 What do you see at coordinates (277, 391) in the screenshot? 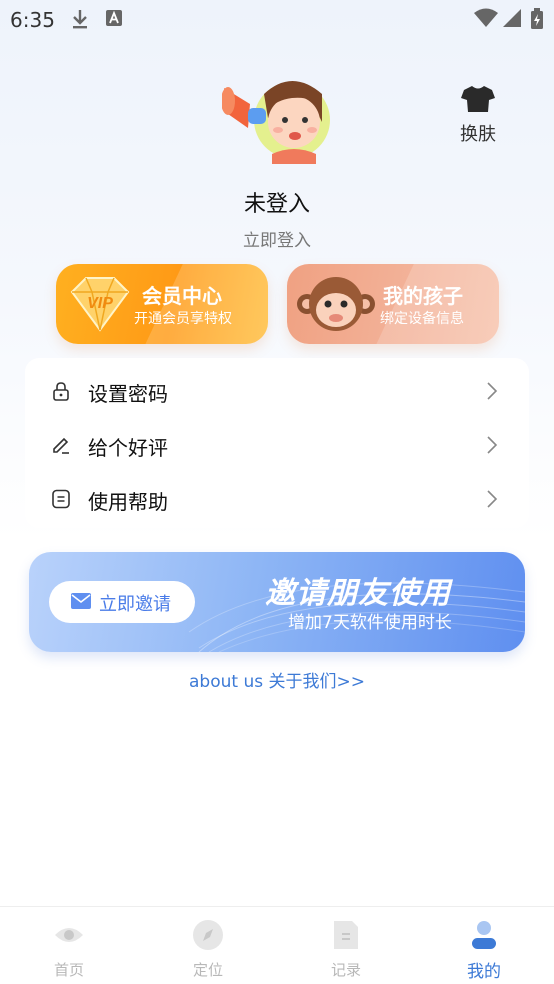
I see `menu-item-set-password: 设置密码` at bounding box center [277, 391].